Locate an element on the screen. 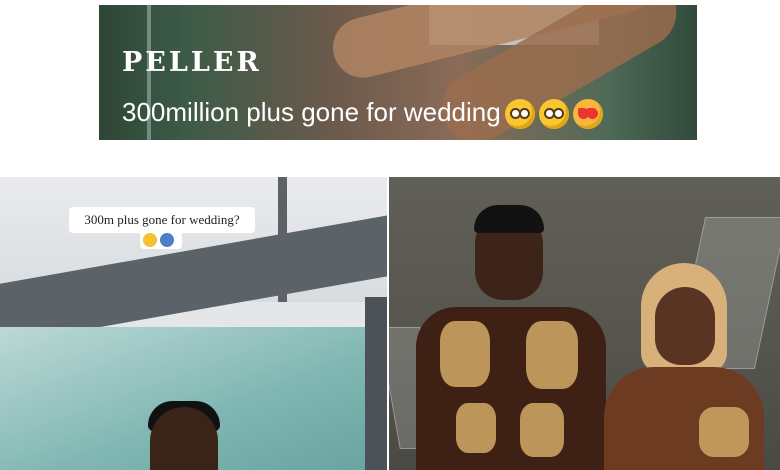 The width and height of the screenshot is (780, 470). bride-outfit is located at coordinates (684, 418).